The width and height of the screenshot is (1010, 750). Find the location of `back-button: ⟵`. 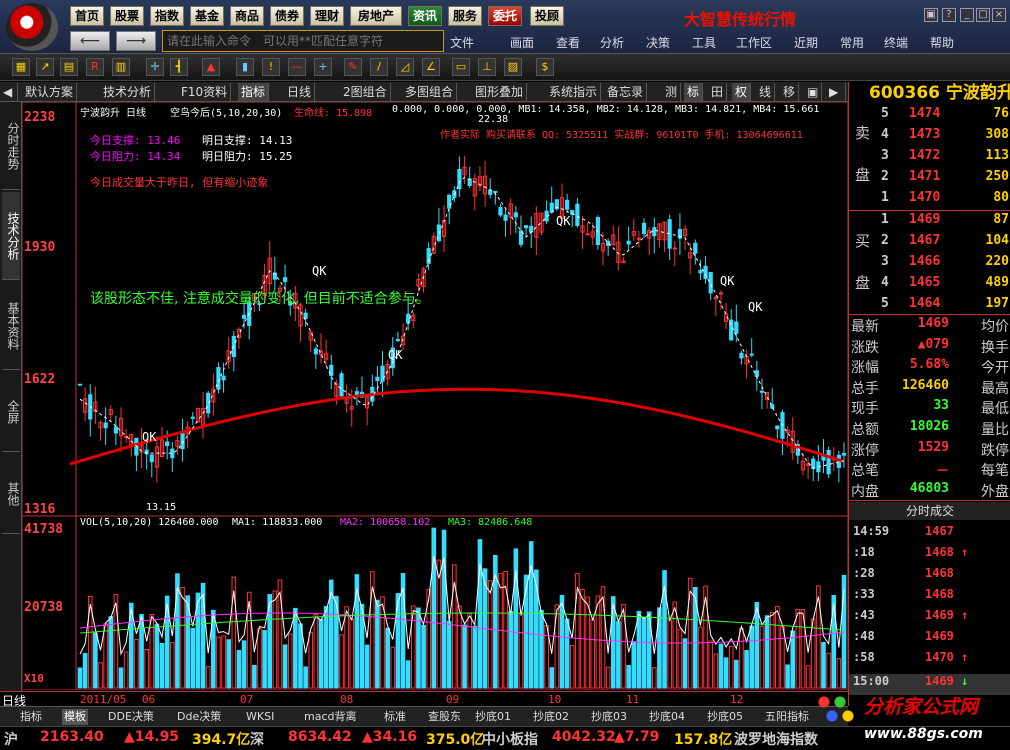

back-button: ⟵ is located at coordinates (90, 41).